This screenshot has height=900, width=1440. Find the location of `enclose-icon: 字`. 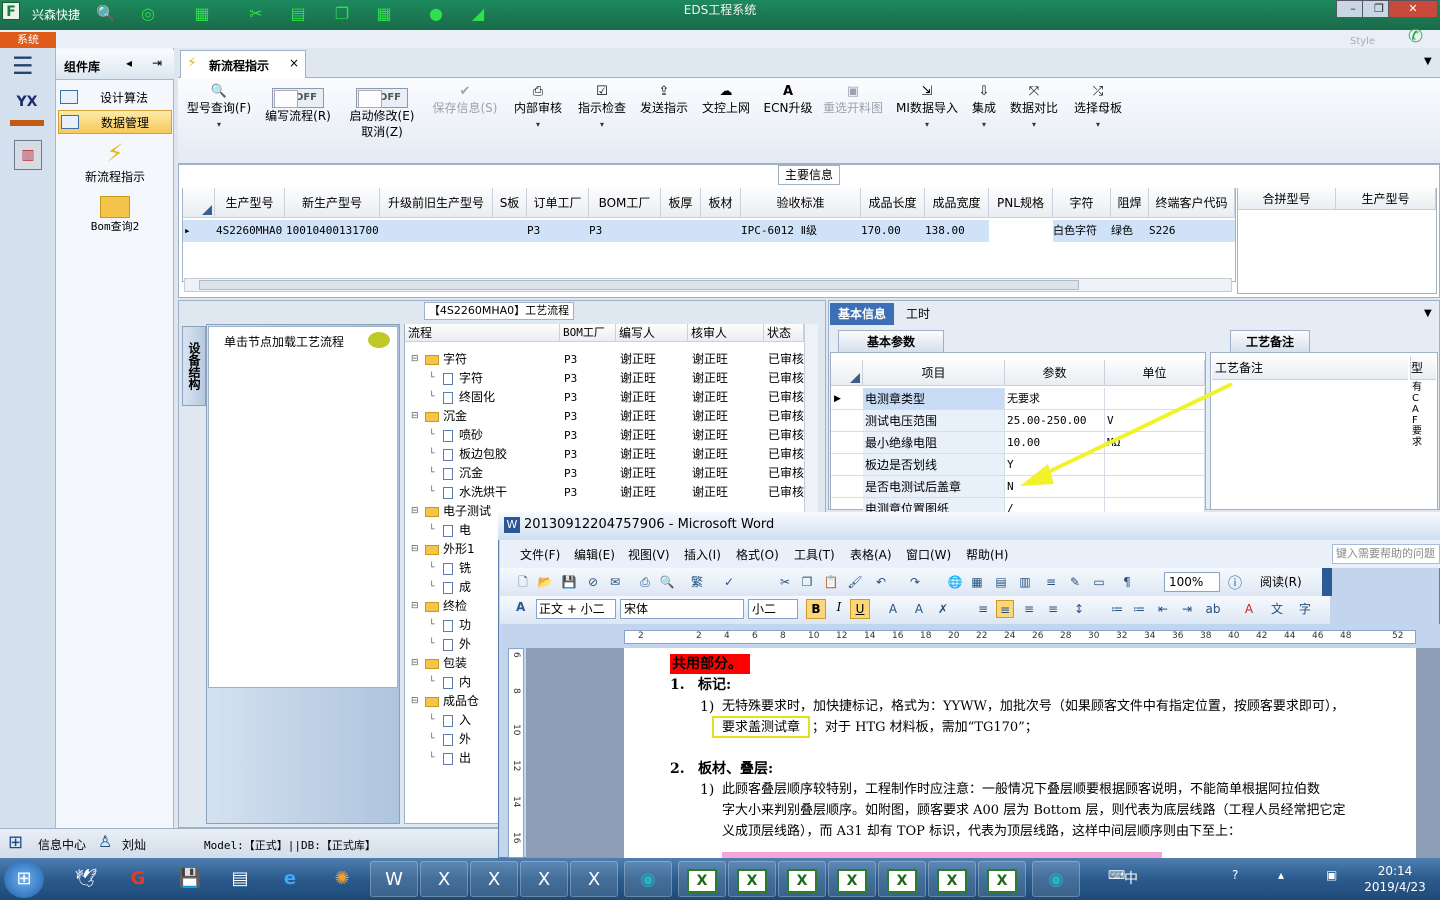

enclose-icon: 字 is located at coordinates (1305, 609).